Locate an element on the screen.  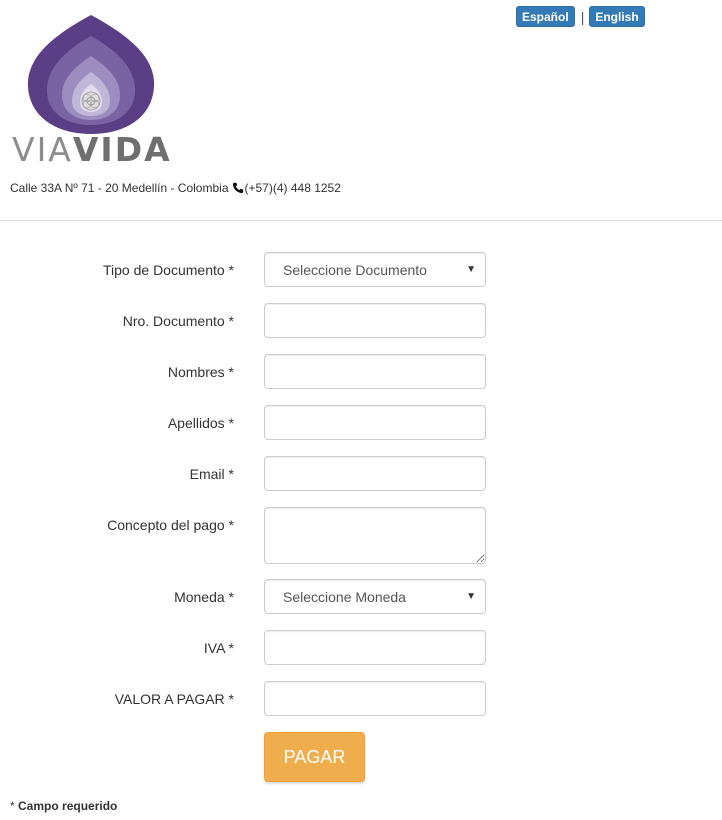
brand-light: VIA is located at coordinates (42, 149).